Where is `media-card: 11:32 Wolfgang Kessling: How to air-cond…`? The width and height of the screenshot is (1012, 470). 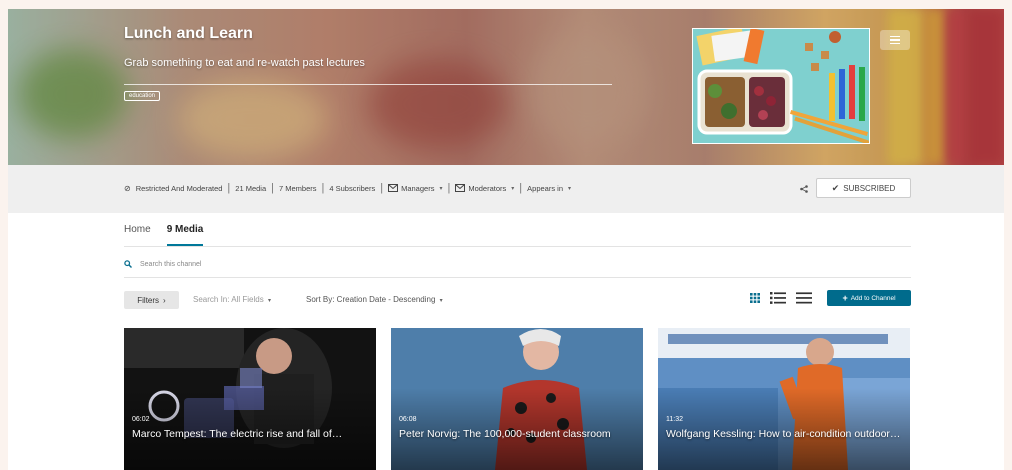 media-card: 11:32 Wolfgang Kessling: How to air-cond… is located at coordinates (784, 399).